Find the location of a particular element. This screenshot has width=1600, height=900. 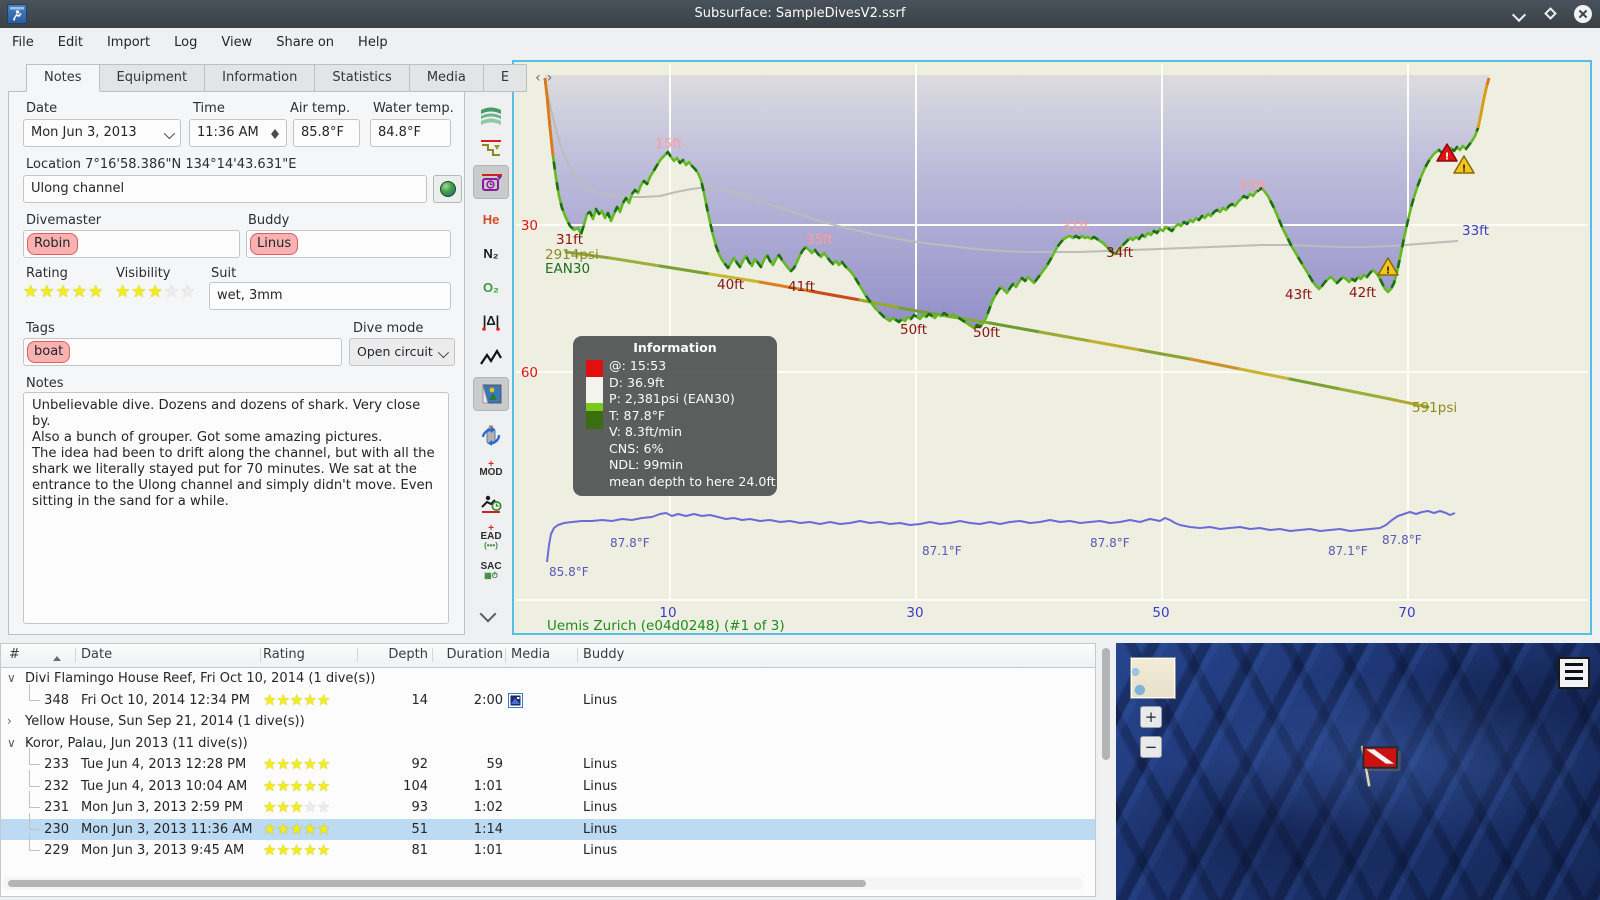

water-temp-field: 84.8°F is located at coordinates (410, 133).